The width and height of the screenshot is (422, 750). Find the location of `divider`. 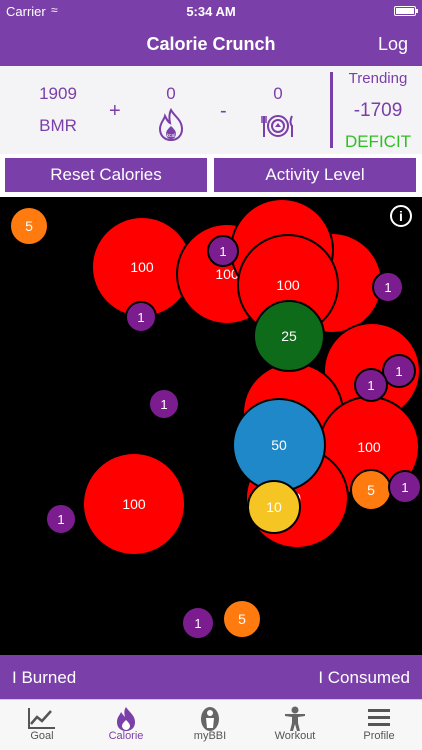

divider is located at coordinates (331, 110).